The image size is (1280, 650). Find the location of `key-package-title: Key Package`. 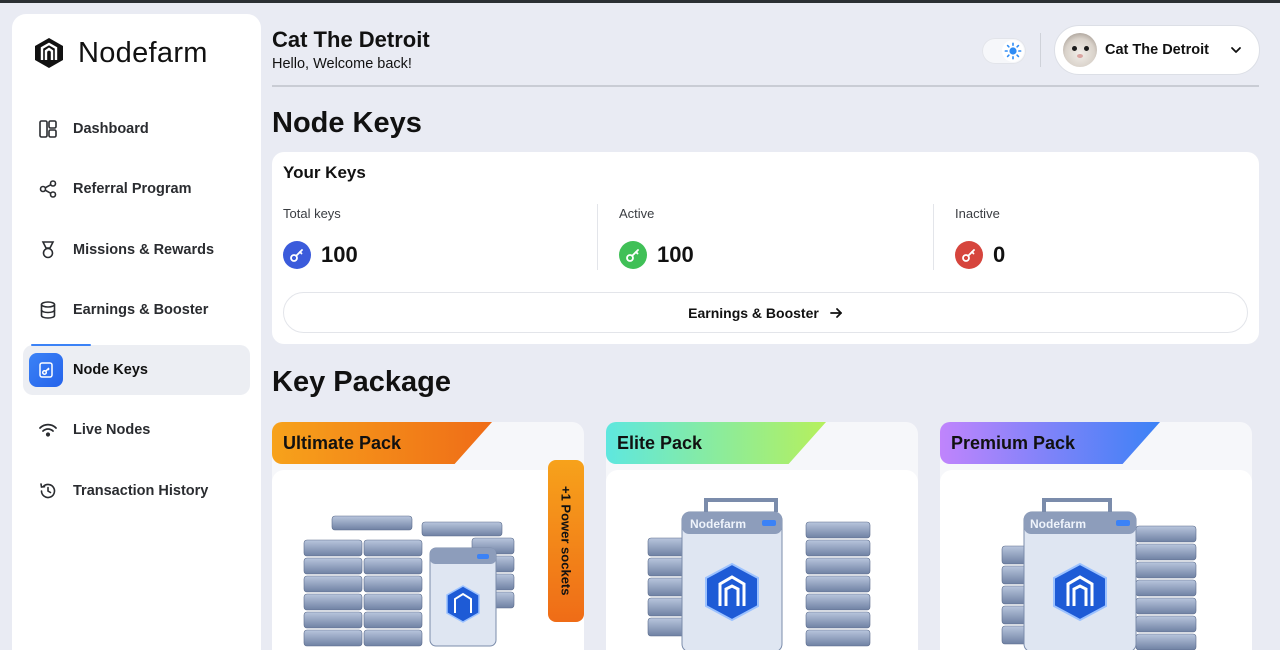

key-package-title: Key Package is located at coordinates (361, 382).